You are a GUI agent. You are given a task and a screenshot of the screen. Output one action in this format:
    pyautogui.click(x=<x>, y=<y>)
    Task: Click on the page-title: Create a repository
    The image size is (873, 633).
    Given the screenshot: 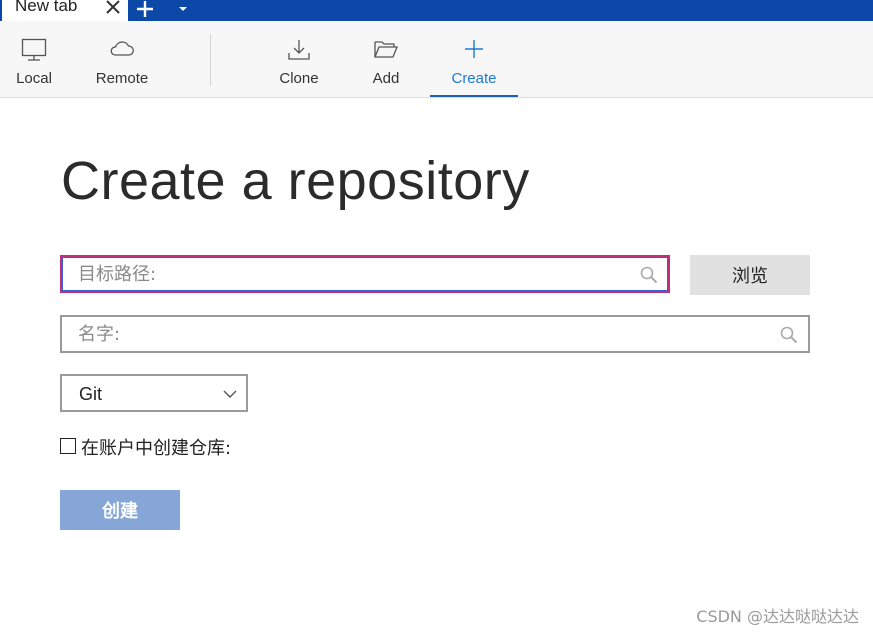 What is the action you would take?
    pyautogui.click(x=295, y=181)
    